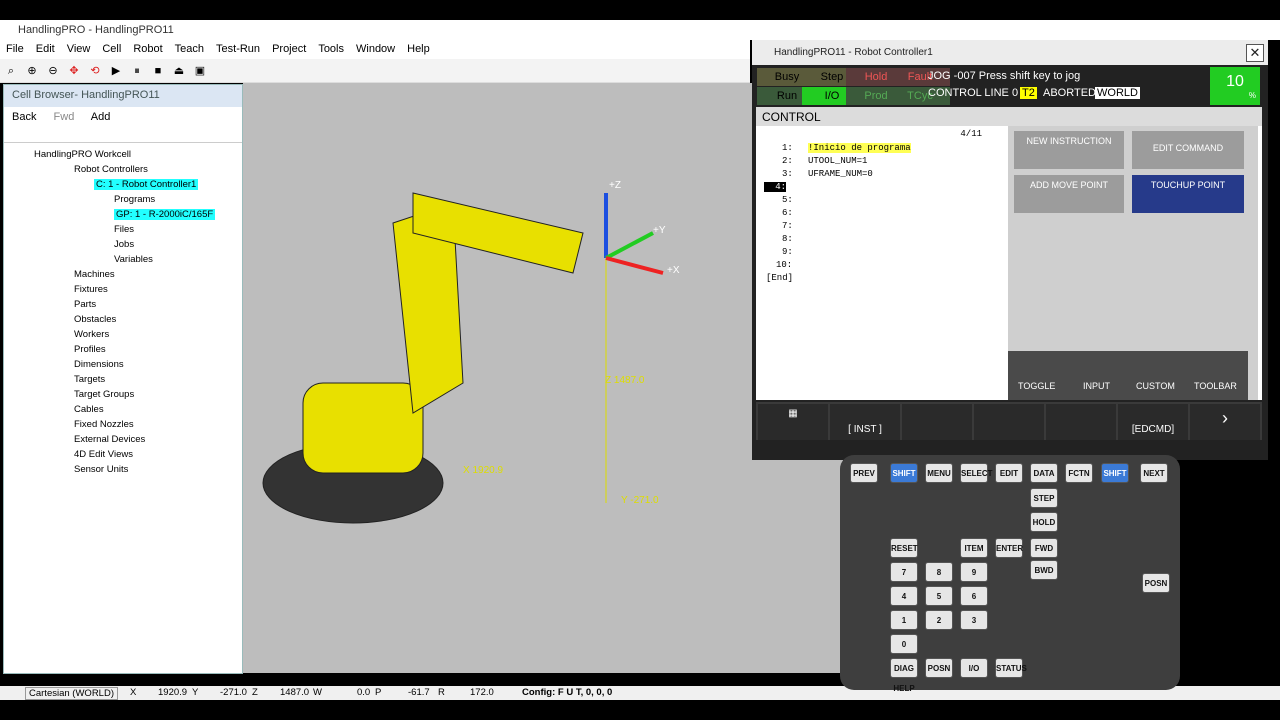 The width and height of the screenshot is (1280, 720). Describe the element at coordinates (793, 422) in the screenshot. I see `grid-menu-icon: ▦` at that location.